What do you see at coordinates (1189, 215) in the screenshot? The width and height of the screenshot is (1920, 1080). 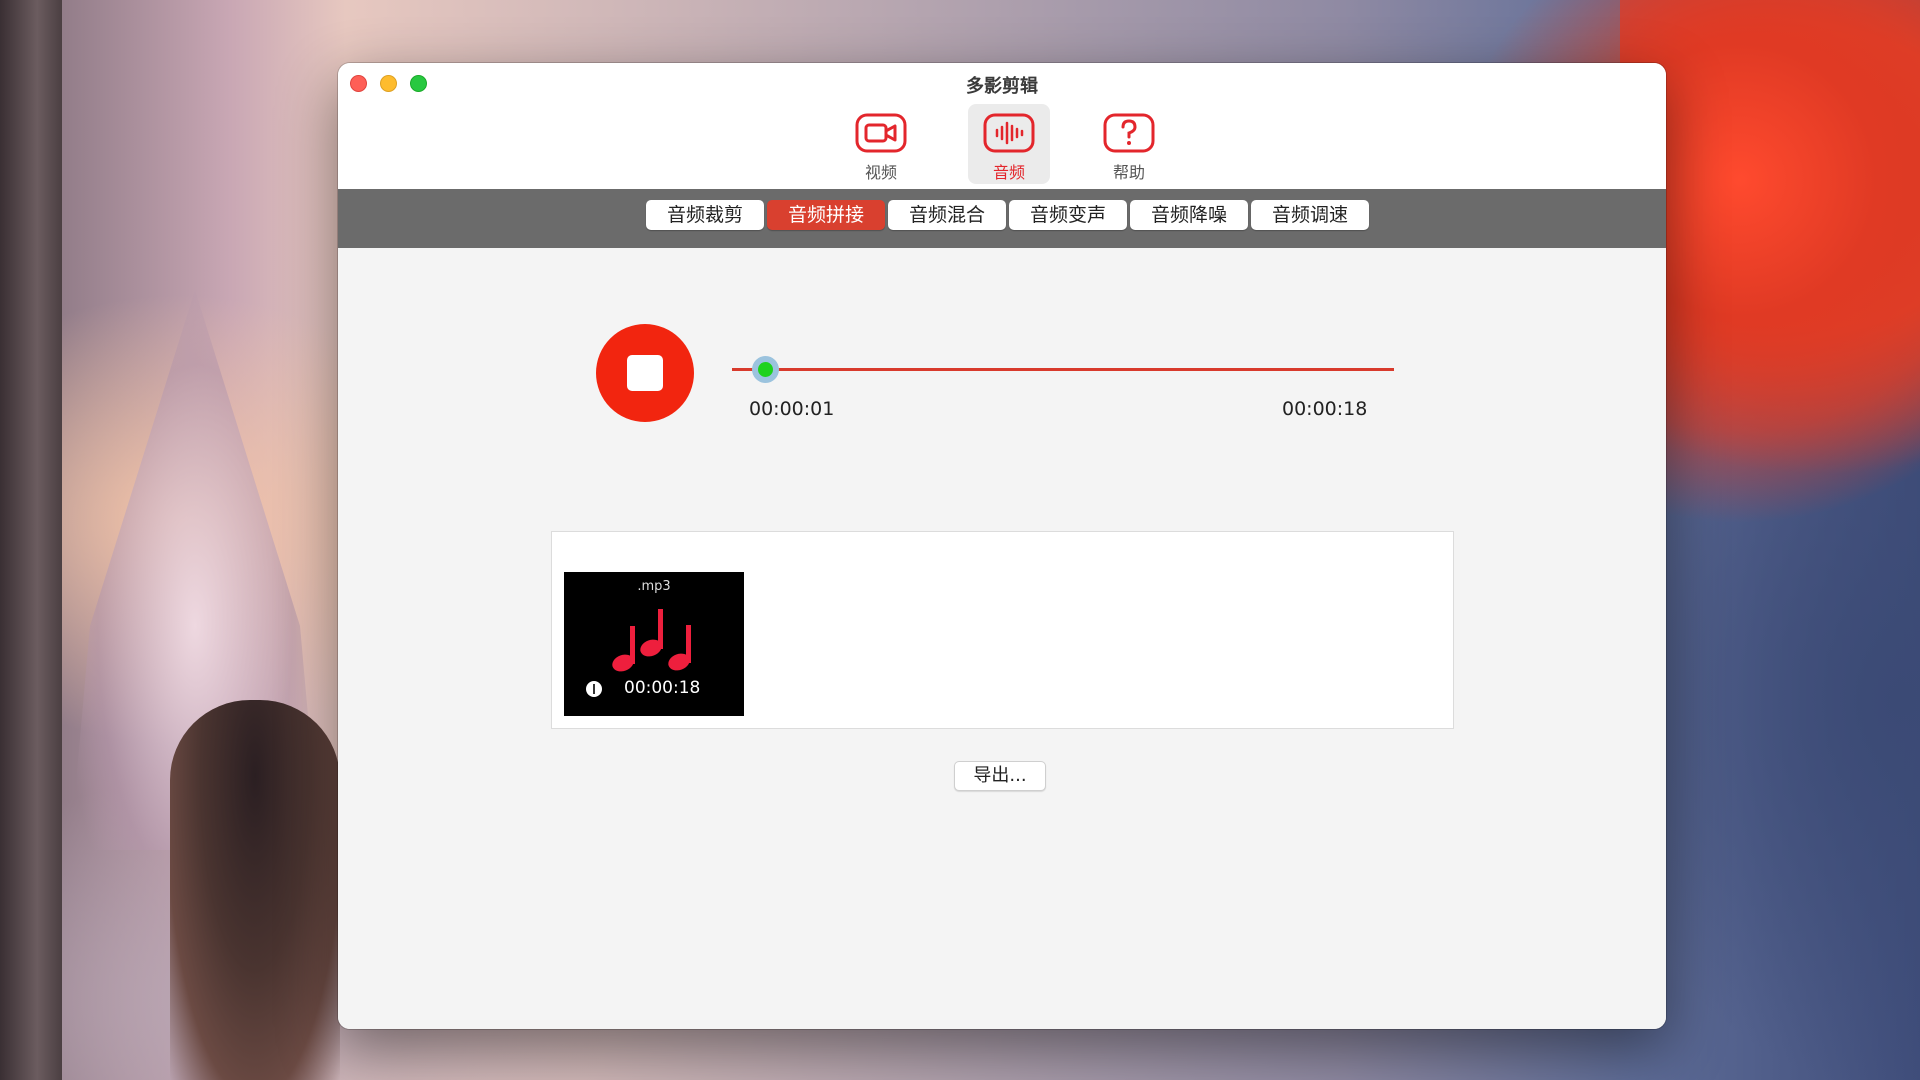 I see `tab-noise-reduction: 音频降噪` at bounding box center [1189, 215].